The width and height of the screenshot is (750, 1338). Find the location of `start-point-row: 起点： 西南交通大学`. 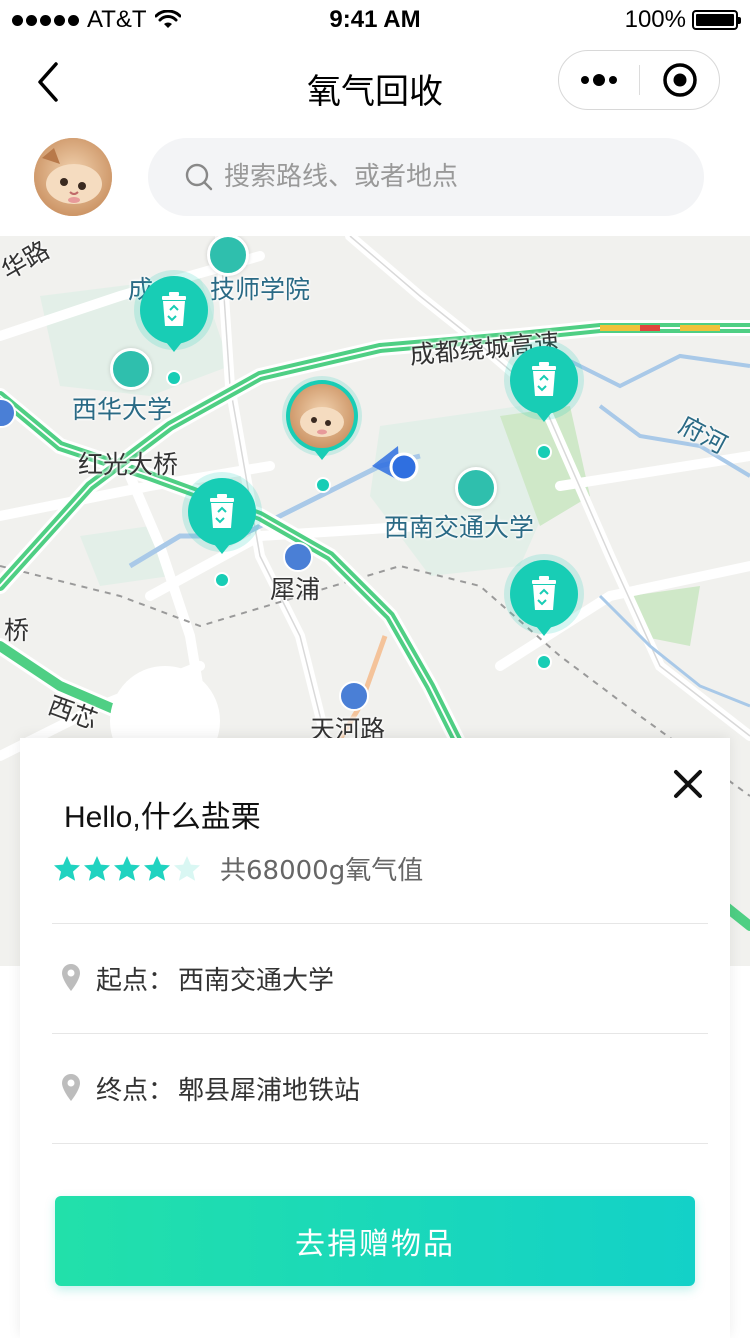

start-point-row: 起点： 西南交通大学 is located at coordinates (380, 978).